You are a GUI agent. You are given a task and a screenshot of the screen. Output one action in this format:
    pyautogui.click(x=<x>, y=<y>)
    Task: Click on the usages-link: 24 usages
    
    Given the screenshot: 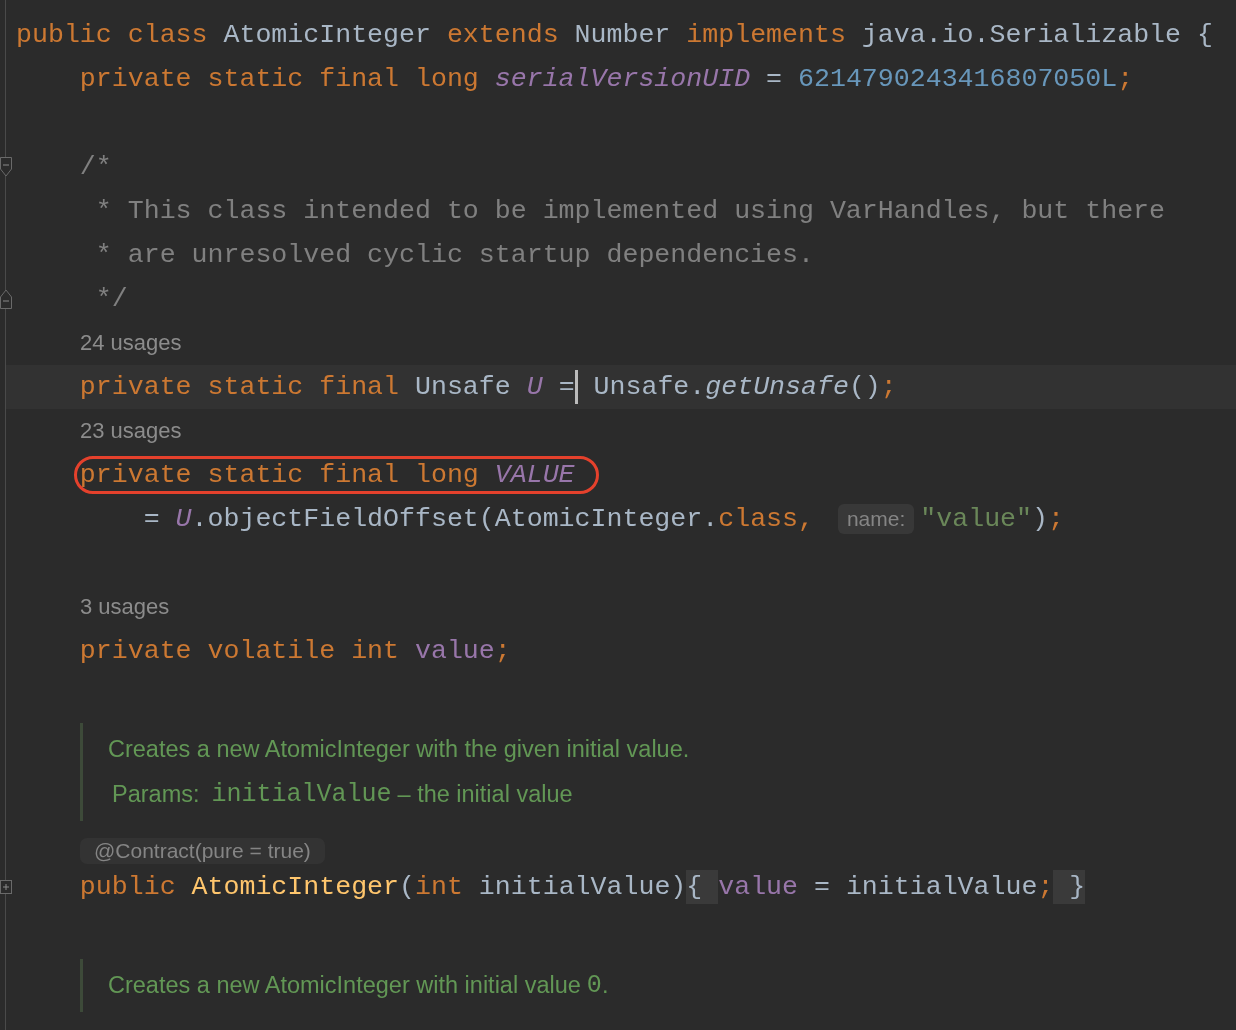 What is the action you would take?
    pyautogui.click(x=131, y=343)
    